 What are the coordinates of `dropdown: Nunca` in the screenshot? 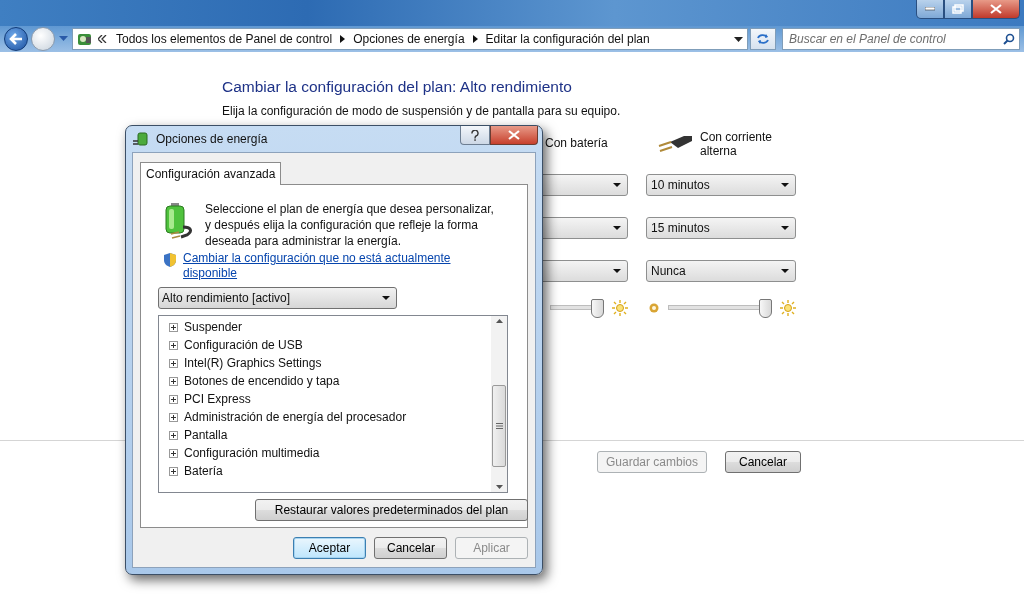 It's located at (721, 271).